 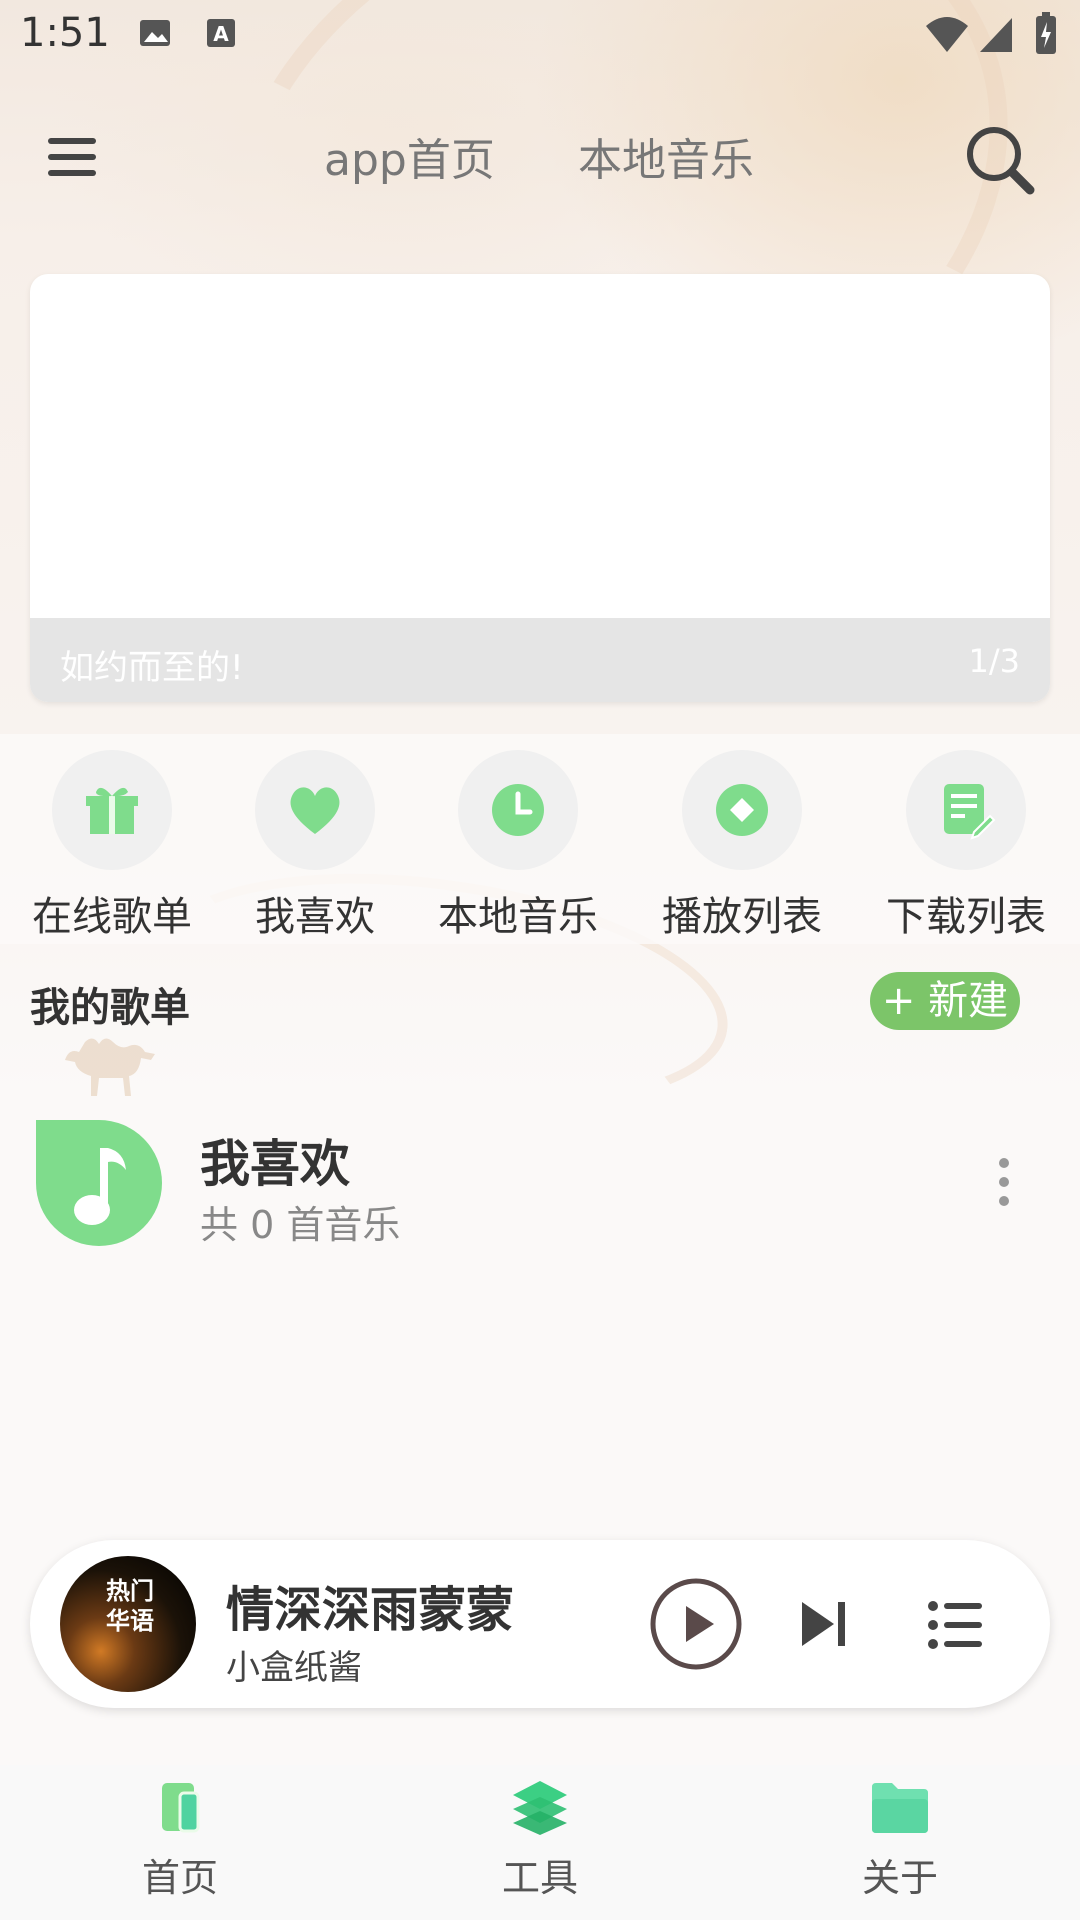 What do you see at coordinates (966, 917) in the screenshot?
I see `quick-entry-label: 下载列表` at bounding box center [966, 917].